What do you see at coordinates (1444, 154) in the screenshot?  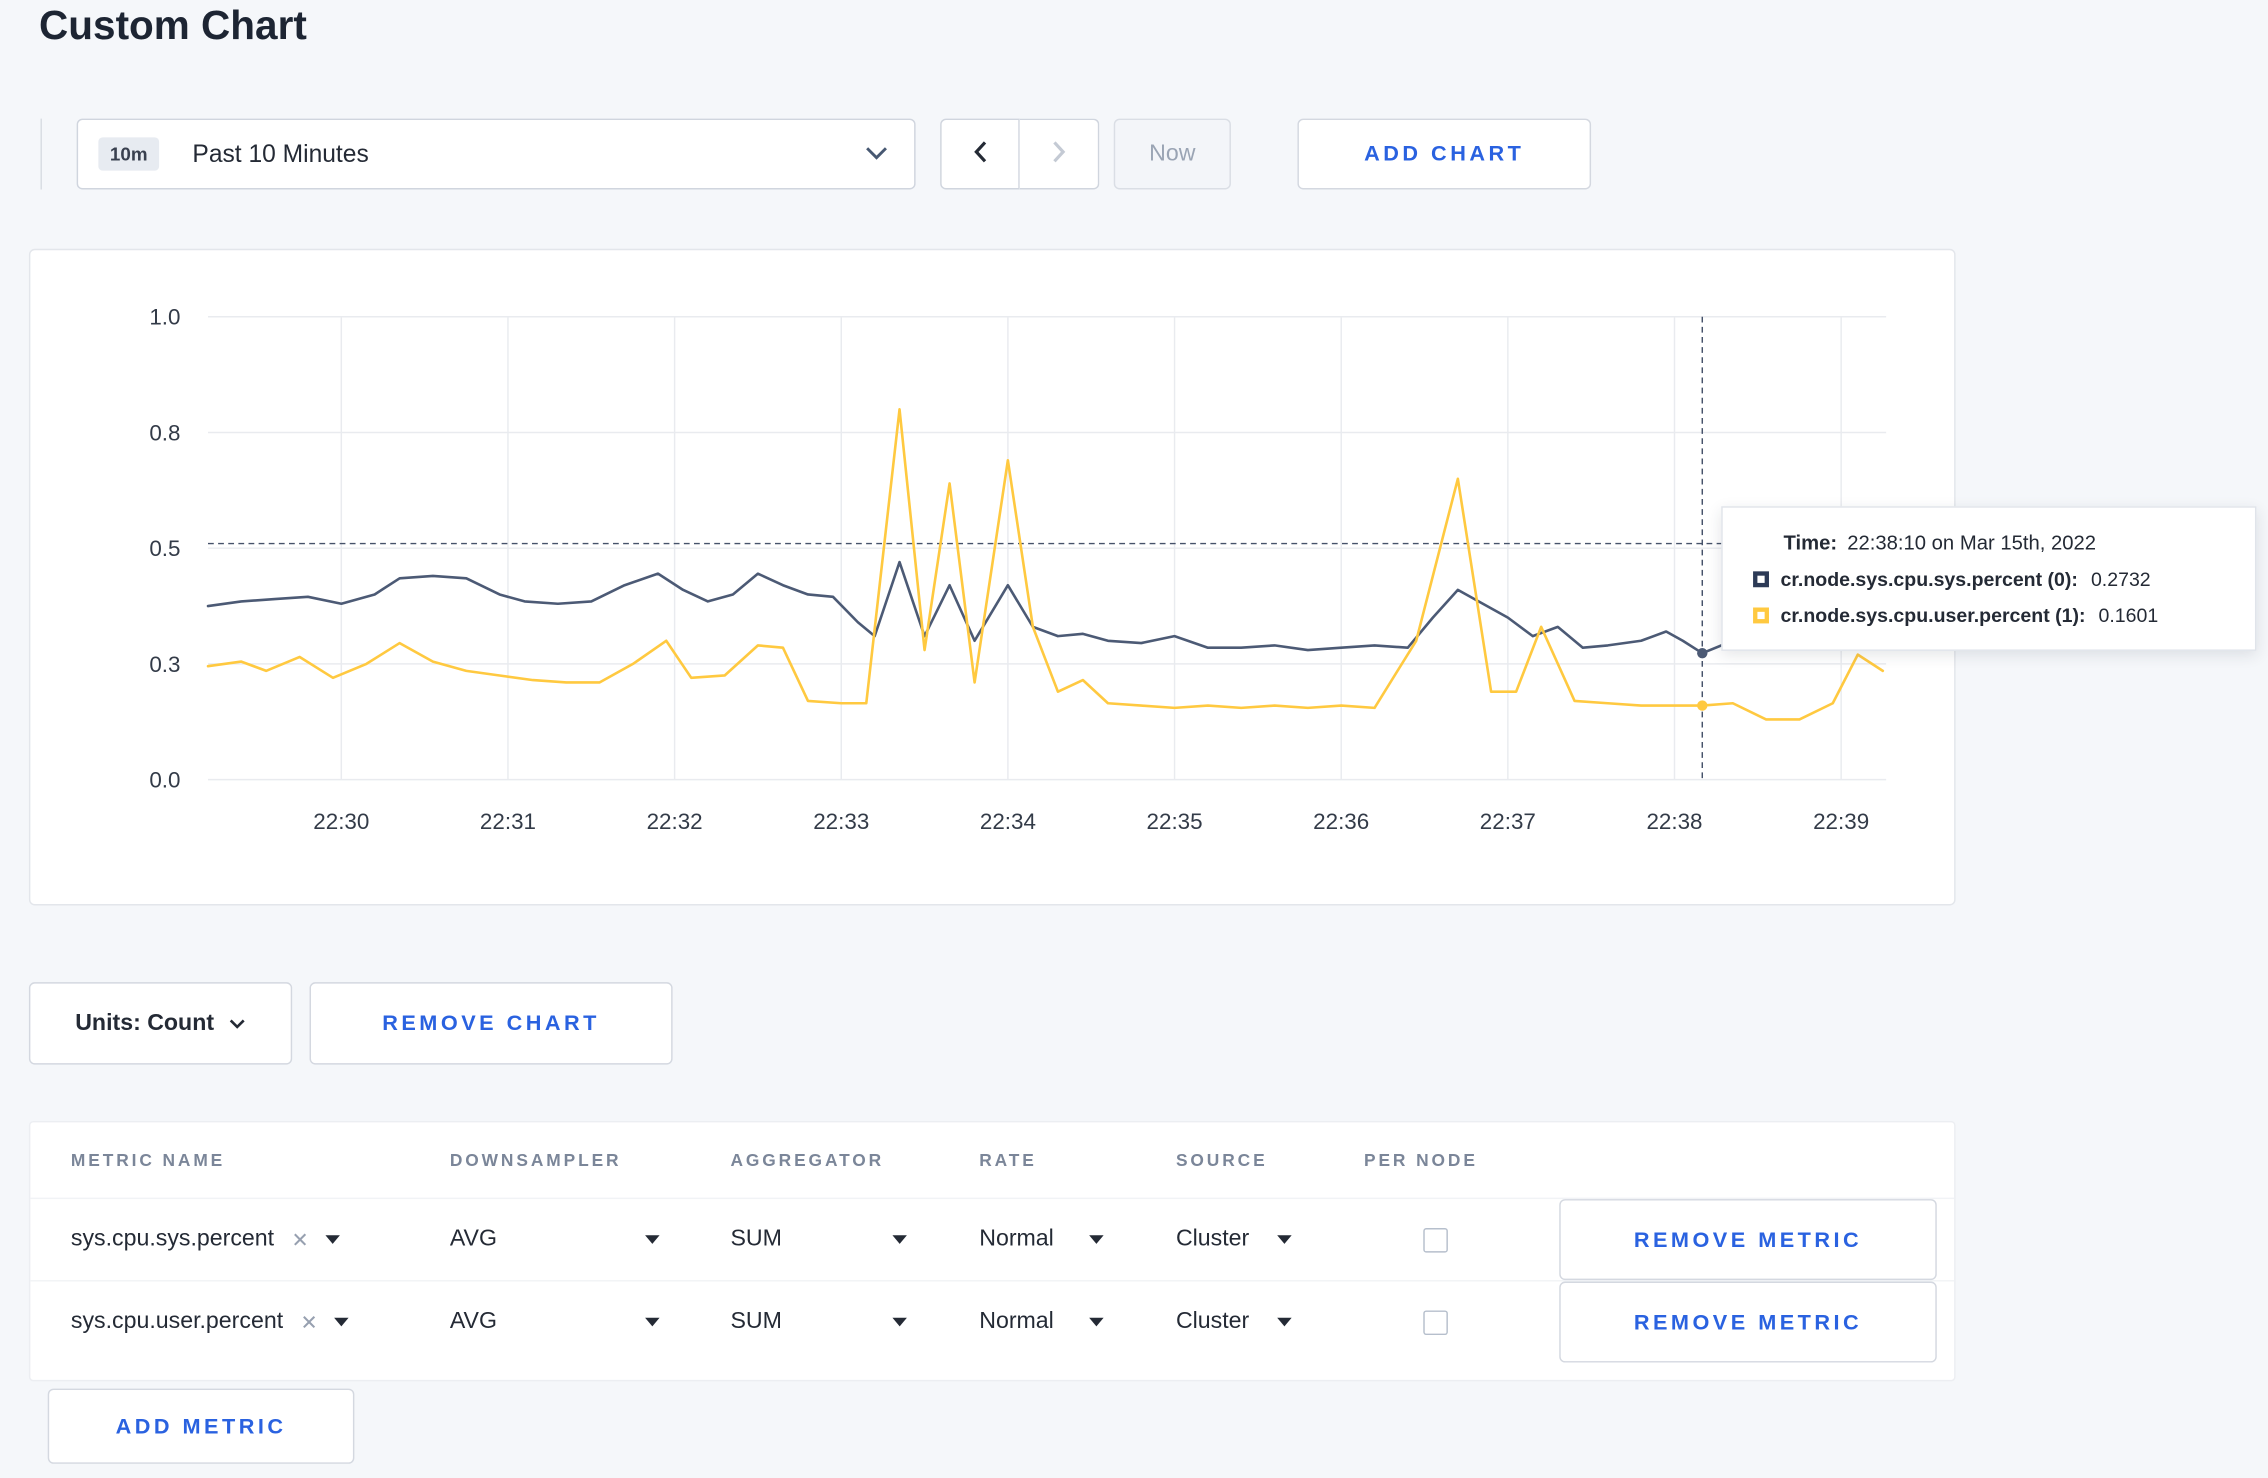 I see `add-chart-button: ADD CHART` at bounding box center [1444, 154].